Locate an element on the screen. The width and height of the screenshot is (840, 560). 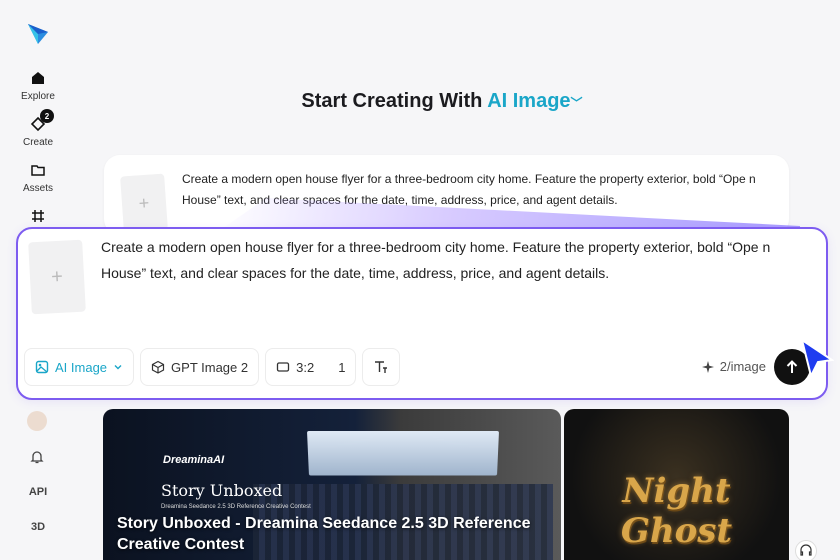
bell-icon is located at coordinates (37, 457).